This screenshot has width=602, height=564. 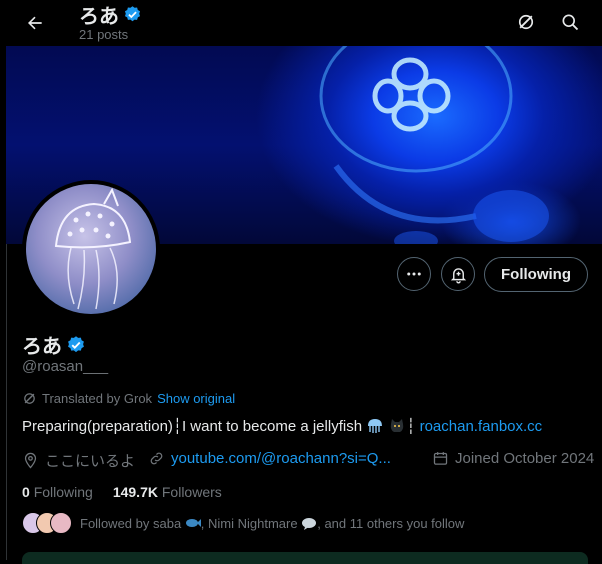 I want to click on back-arrow-icon, so click(x=35, y=23).